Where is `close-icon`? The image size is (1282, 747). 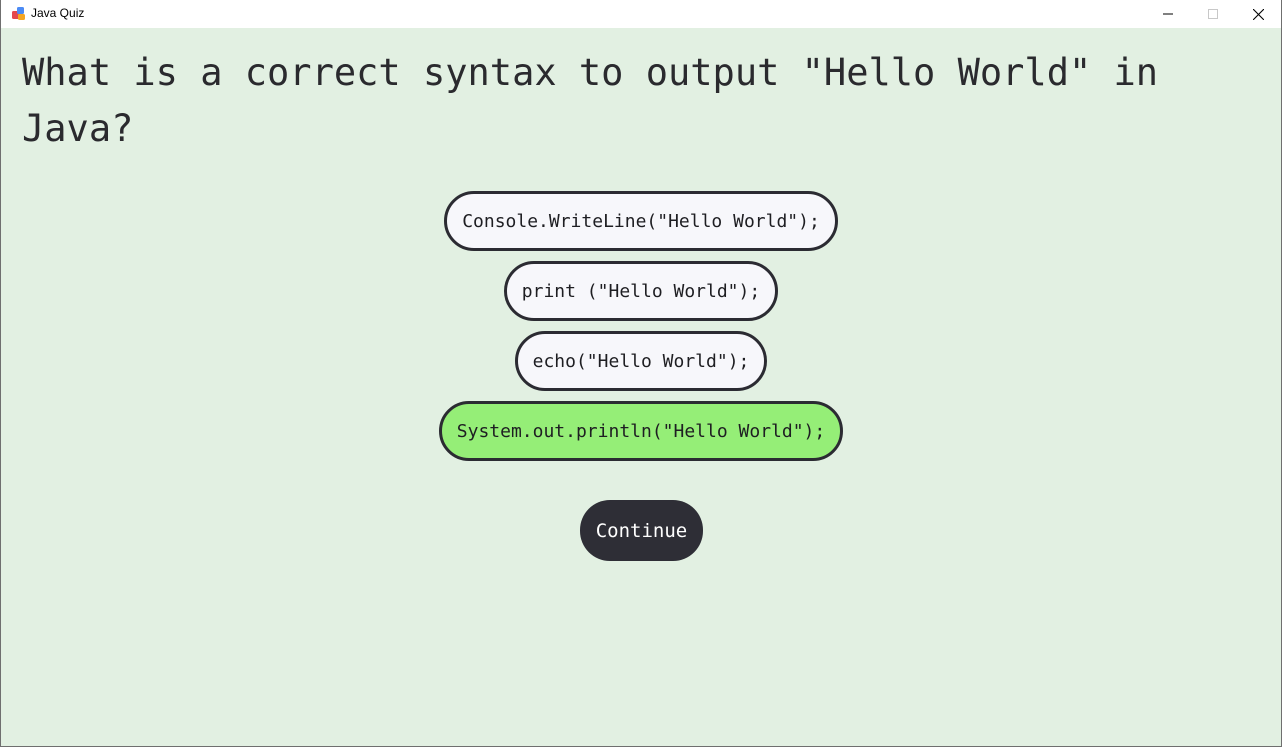 close-icon is located at coordinates (1258, 14).